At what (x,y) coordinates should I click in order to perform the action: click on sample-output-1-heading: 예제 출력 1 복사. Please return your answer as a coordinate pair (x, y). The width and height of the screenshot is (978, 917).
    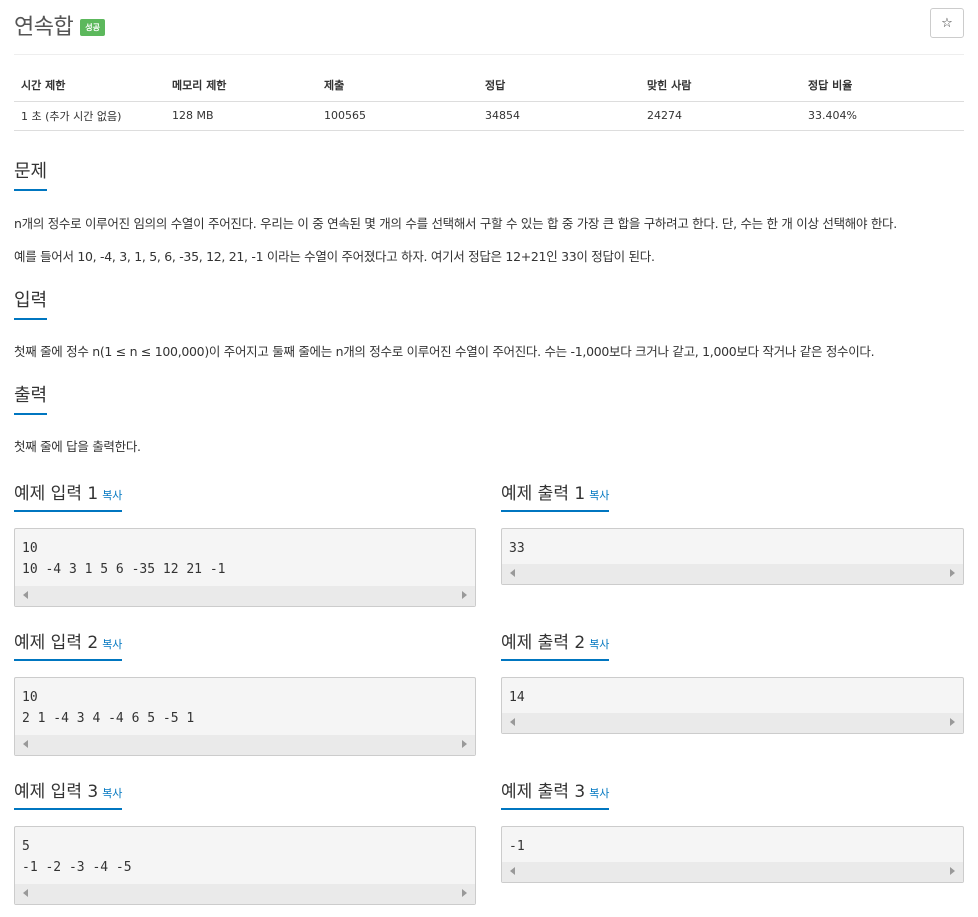
    Looking at the image, I should click on (732, 495).